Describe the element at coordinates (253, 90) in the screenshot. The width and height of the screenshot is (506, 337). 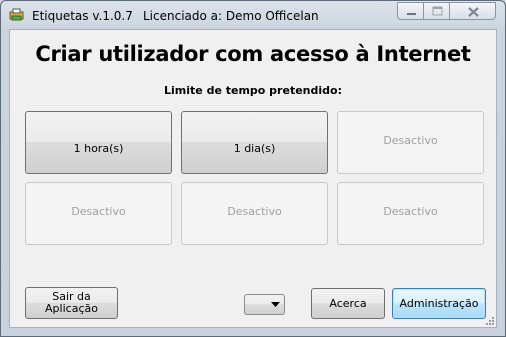
I see `time-limit-label: Limite de tempo pretendido:` at that location.